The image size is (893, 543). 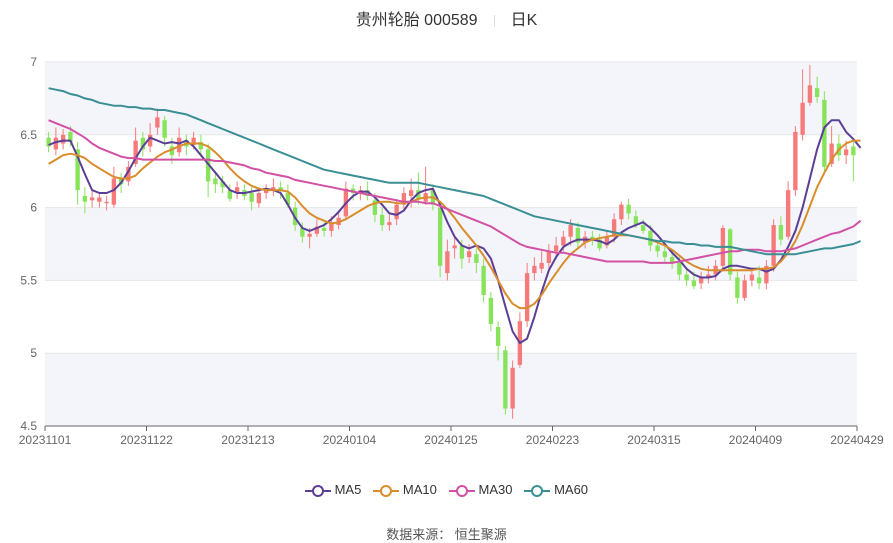 What do you see at coordinates (28, 135) in the screenshot?
I see `y-tick-label: 6.5` at bounding box center [28, 135].